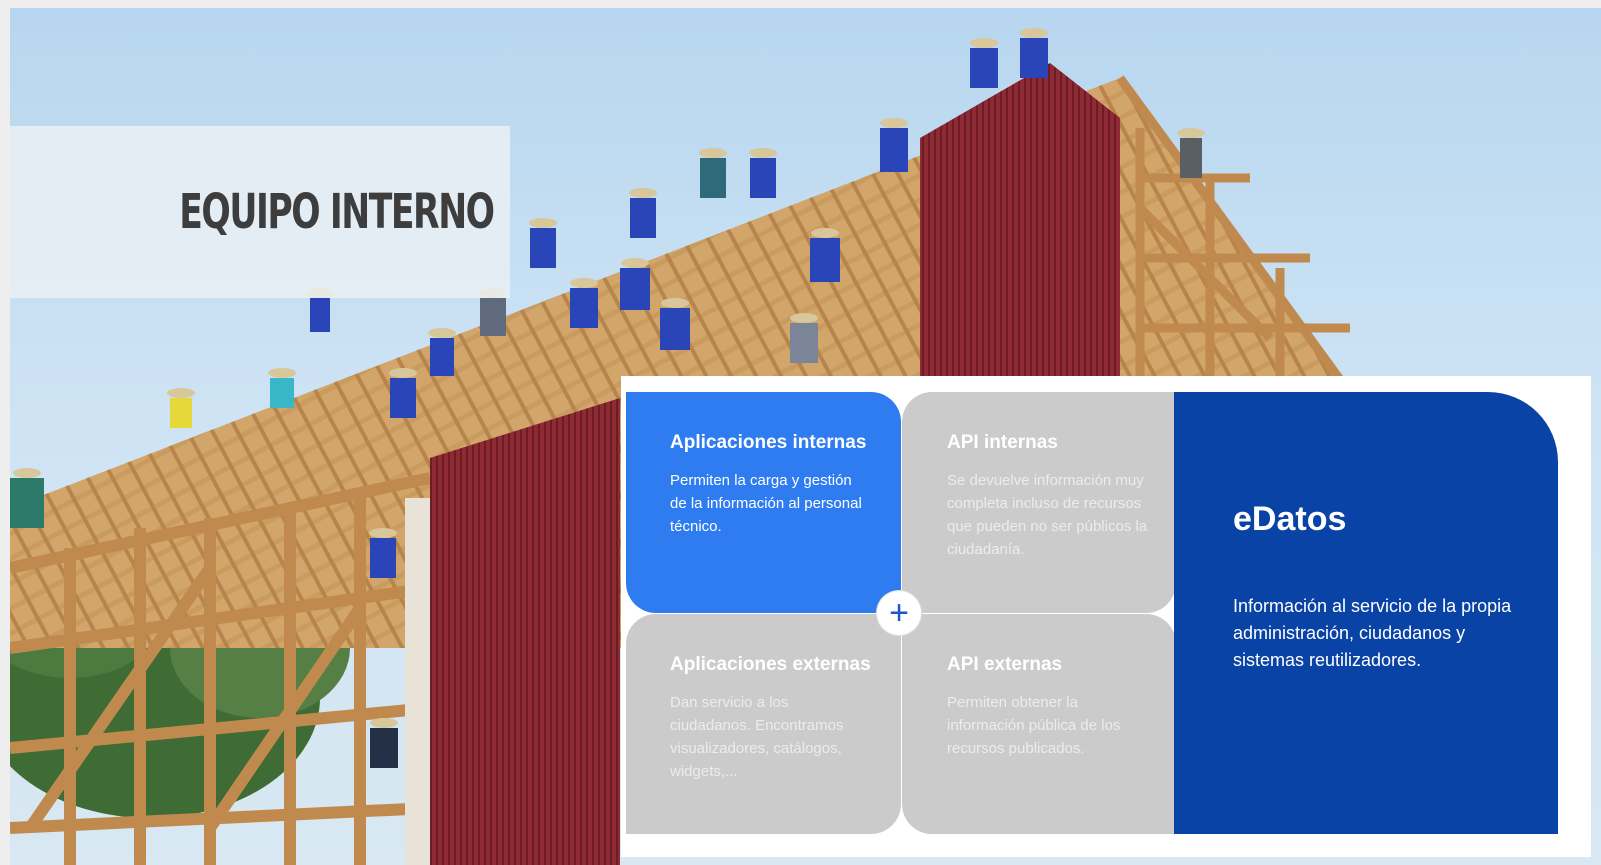  What do you see at coordinates (899, 613) in the screenshot?
I see `plus-icon: +` at bounding box center [899, 613].